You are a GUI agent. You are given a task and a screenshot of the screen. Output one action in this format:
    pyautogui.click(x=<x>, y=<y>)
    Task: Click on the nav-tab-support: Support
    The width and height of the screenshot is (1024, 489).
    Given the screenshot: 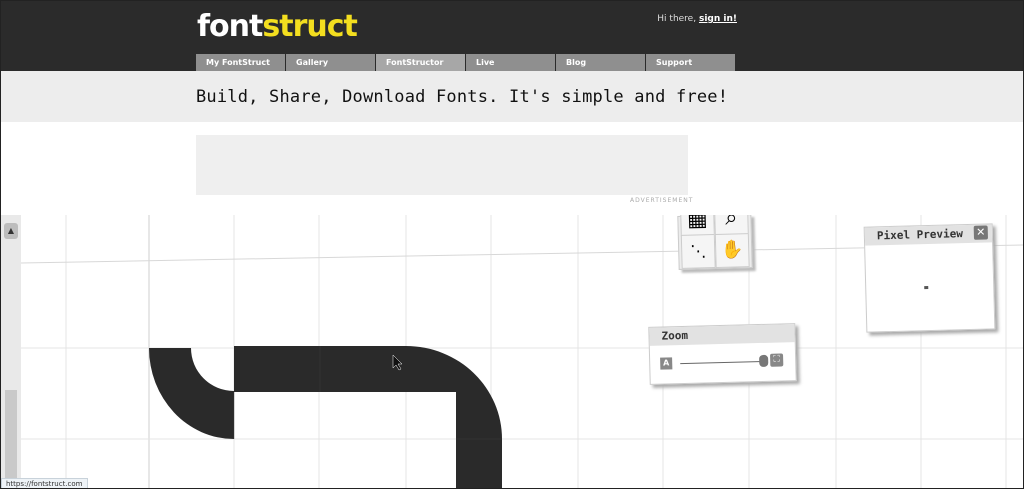 What is the action you would take?
    pyautogui.click(x=690, y=62)
    